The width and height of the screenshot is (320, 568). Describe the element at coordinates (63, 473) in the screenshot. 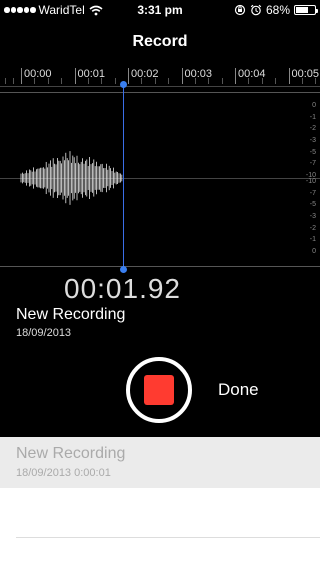

I see `list-item-meta: 18/09/2013 0:00:01` at that location.